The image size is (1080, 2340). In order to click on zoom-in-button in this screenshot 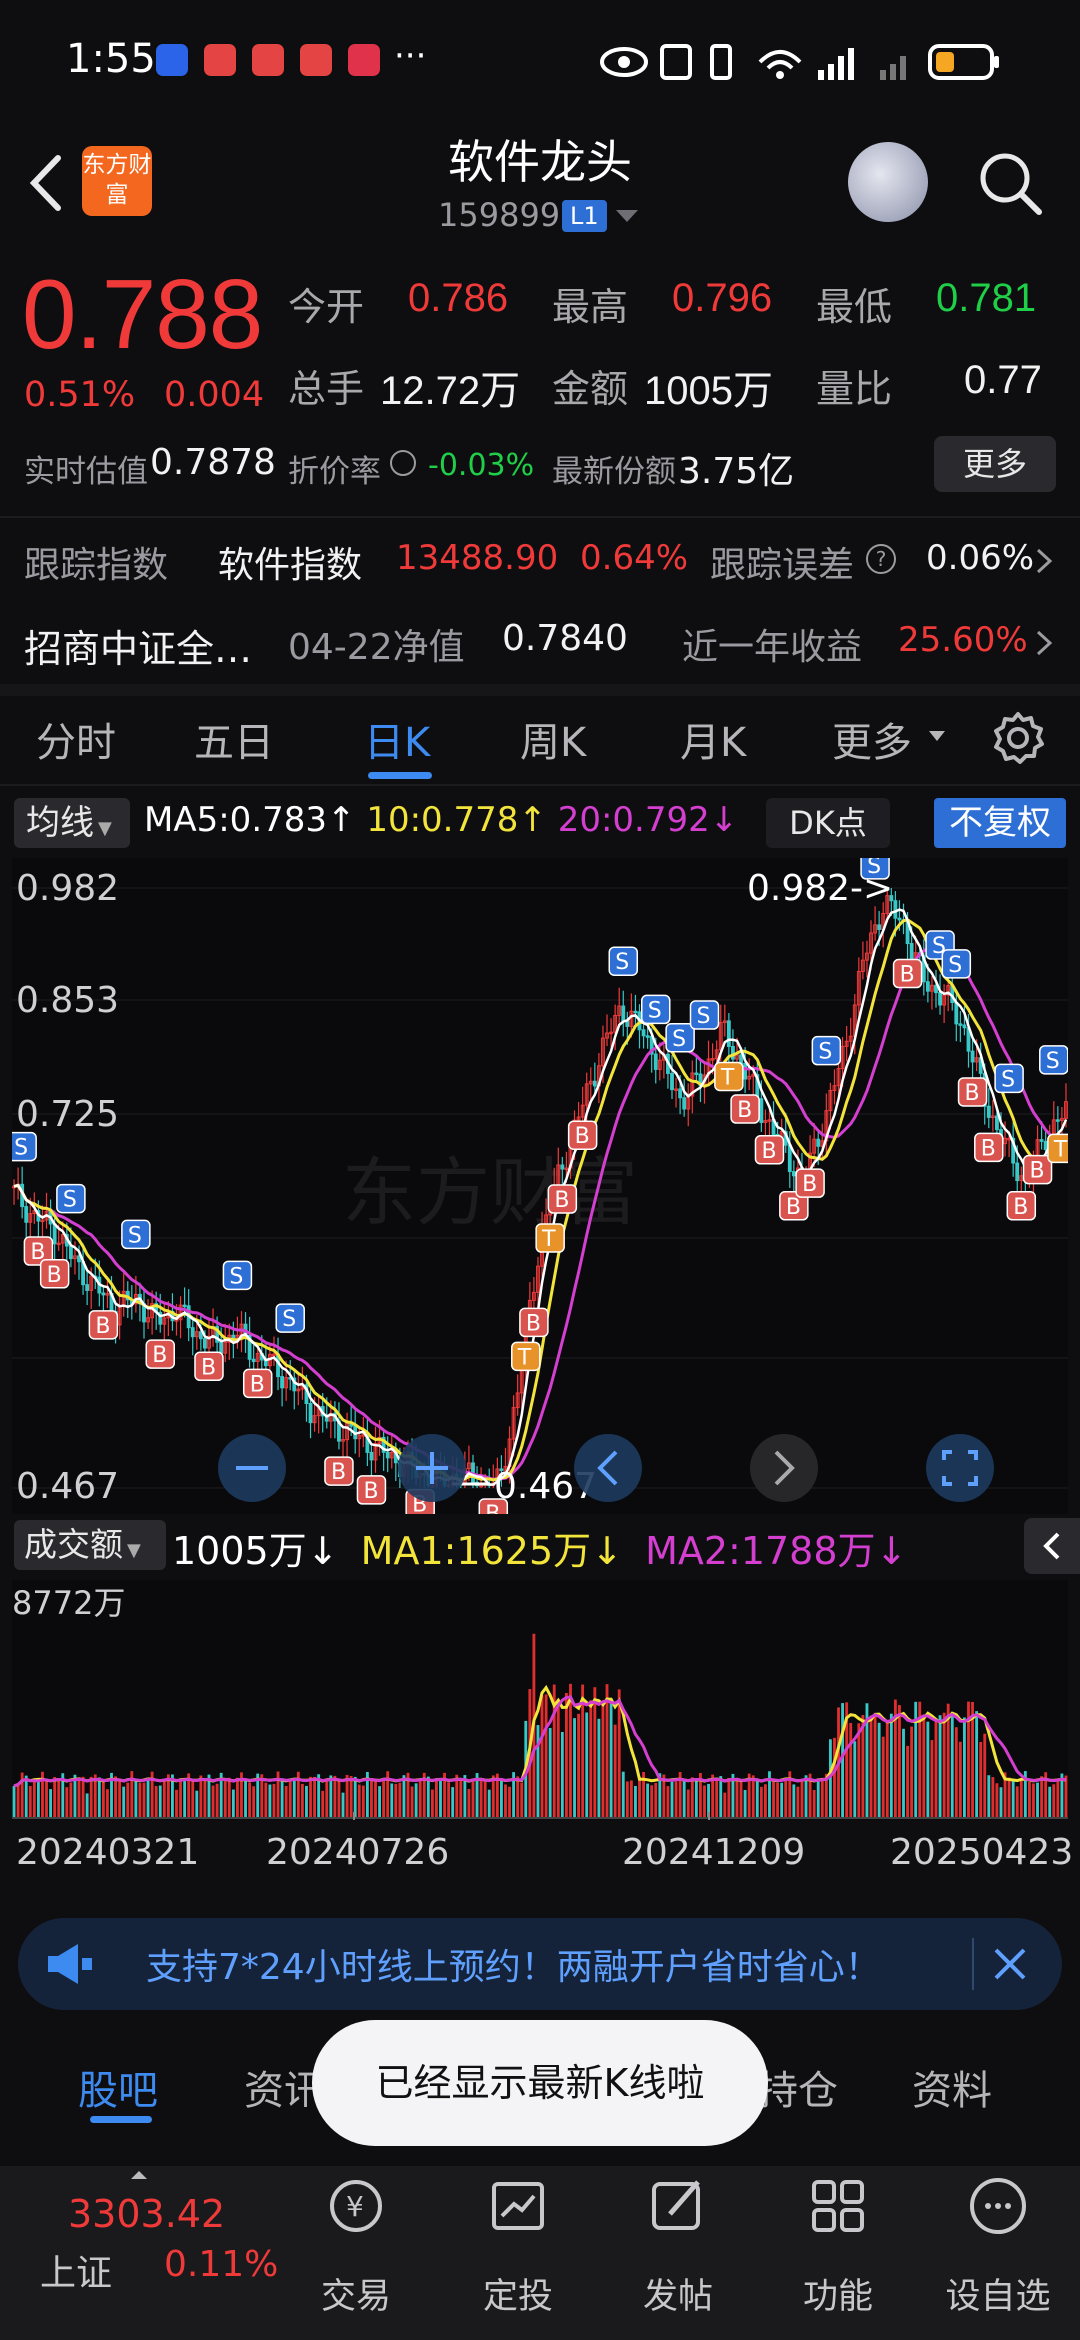, I will do `click(432, 1468)`.